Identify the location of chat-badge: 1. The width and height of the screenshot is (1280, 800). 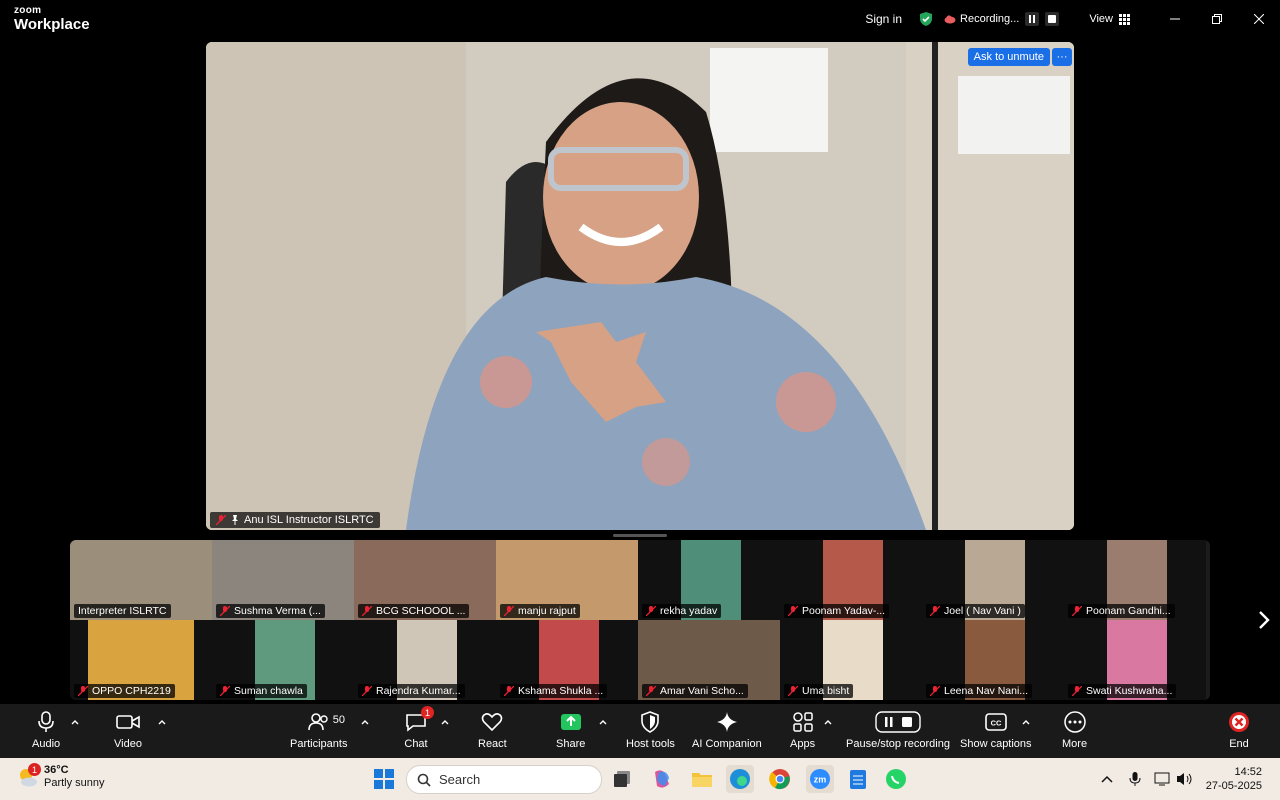
(427, 712).